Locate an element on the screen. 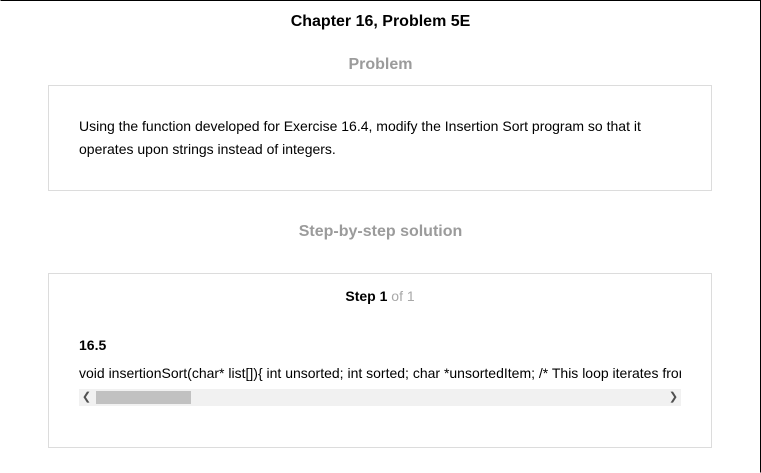 This screenshot has height=473, width=761. solution-label: 16.5 is located at coordinates (93, 345).